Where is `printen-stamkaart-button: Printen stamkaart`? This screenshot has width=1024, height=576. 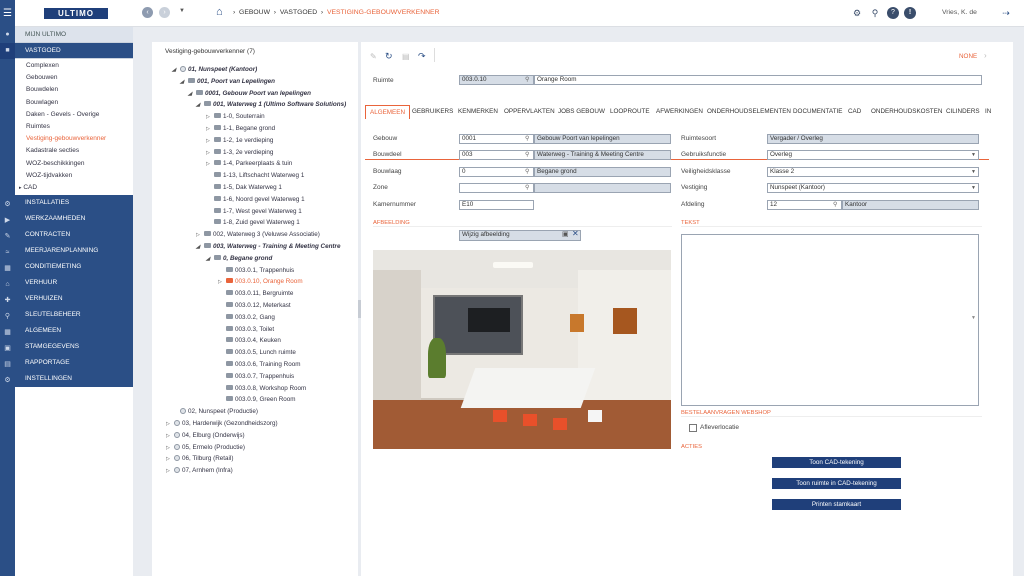 printen-stamkaart-button: Printen stamkaart is located at coordinates (836, 504).